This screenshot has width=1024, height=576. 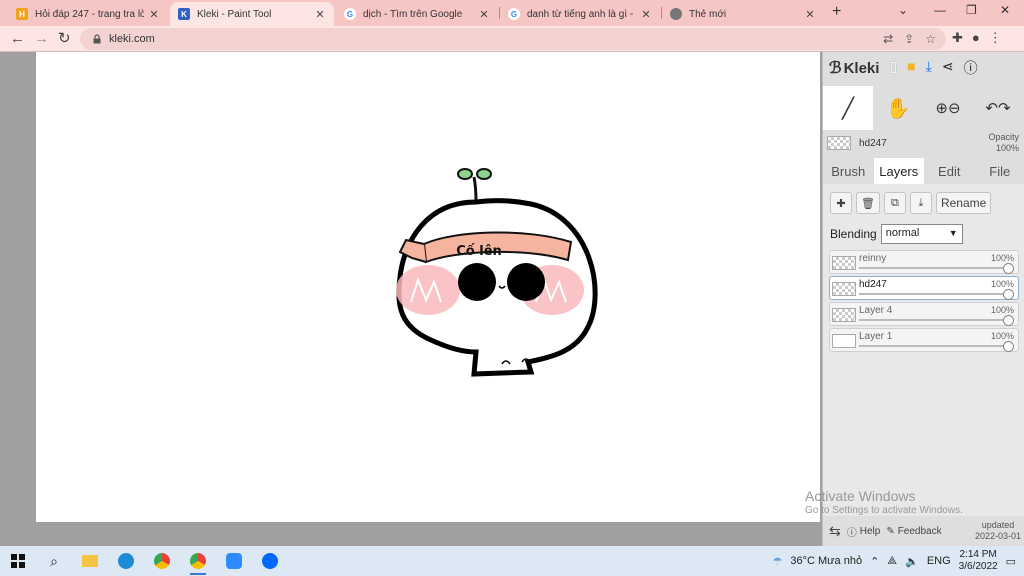 What do you see at coordinates (921, 234) in the screenshot?
I see `blending-select: normal ▼` at bounding box center [921, 234].